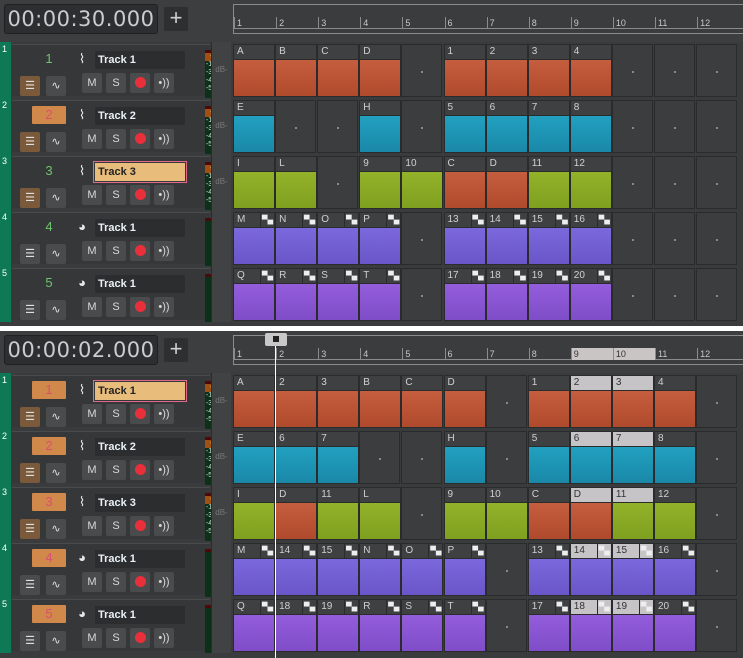 The height and width of the screenshot is (658, 743). I want to click on clip: 7, so click(338, 457).